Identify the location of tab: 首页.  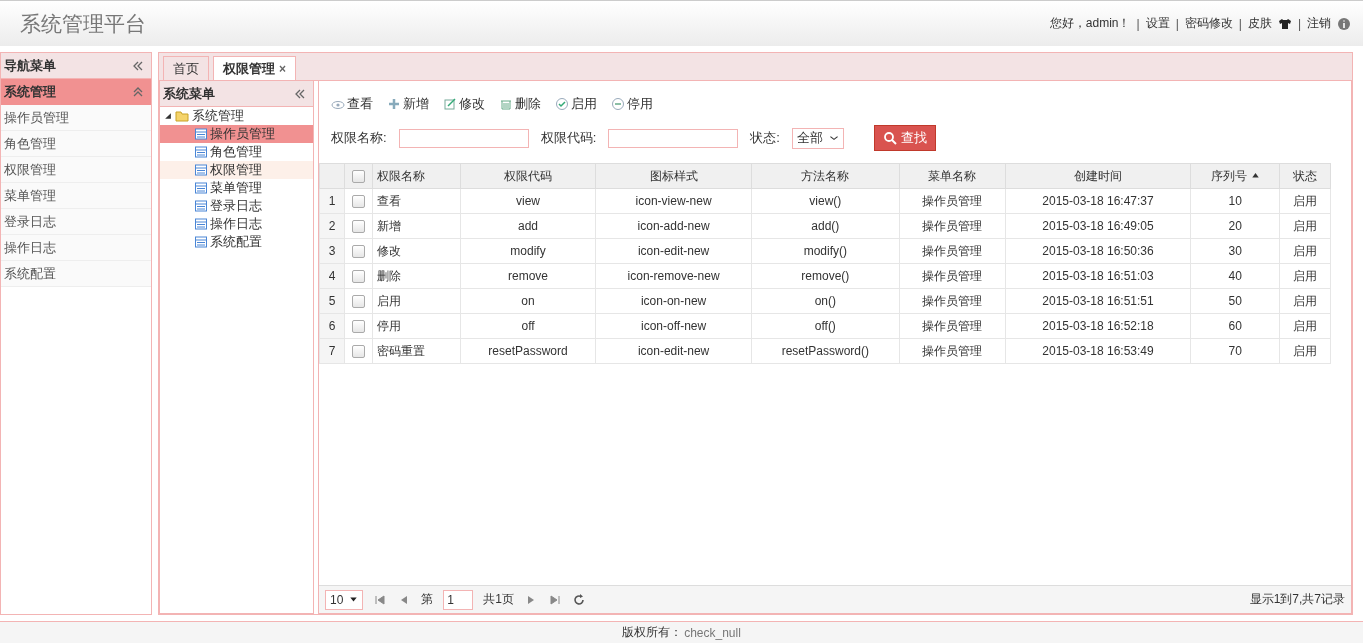
(186, 68).